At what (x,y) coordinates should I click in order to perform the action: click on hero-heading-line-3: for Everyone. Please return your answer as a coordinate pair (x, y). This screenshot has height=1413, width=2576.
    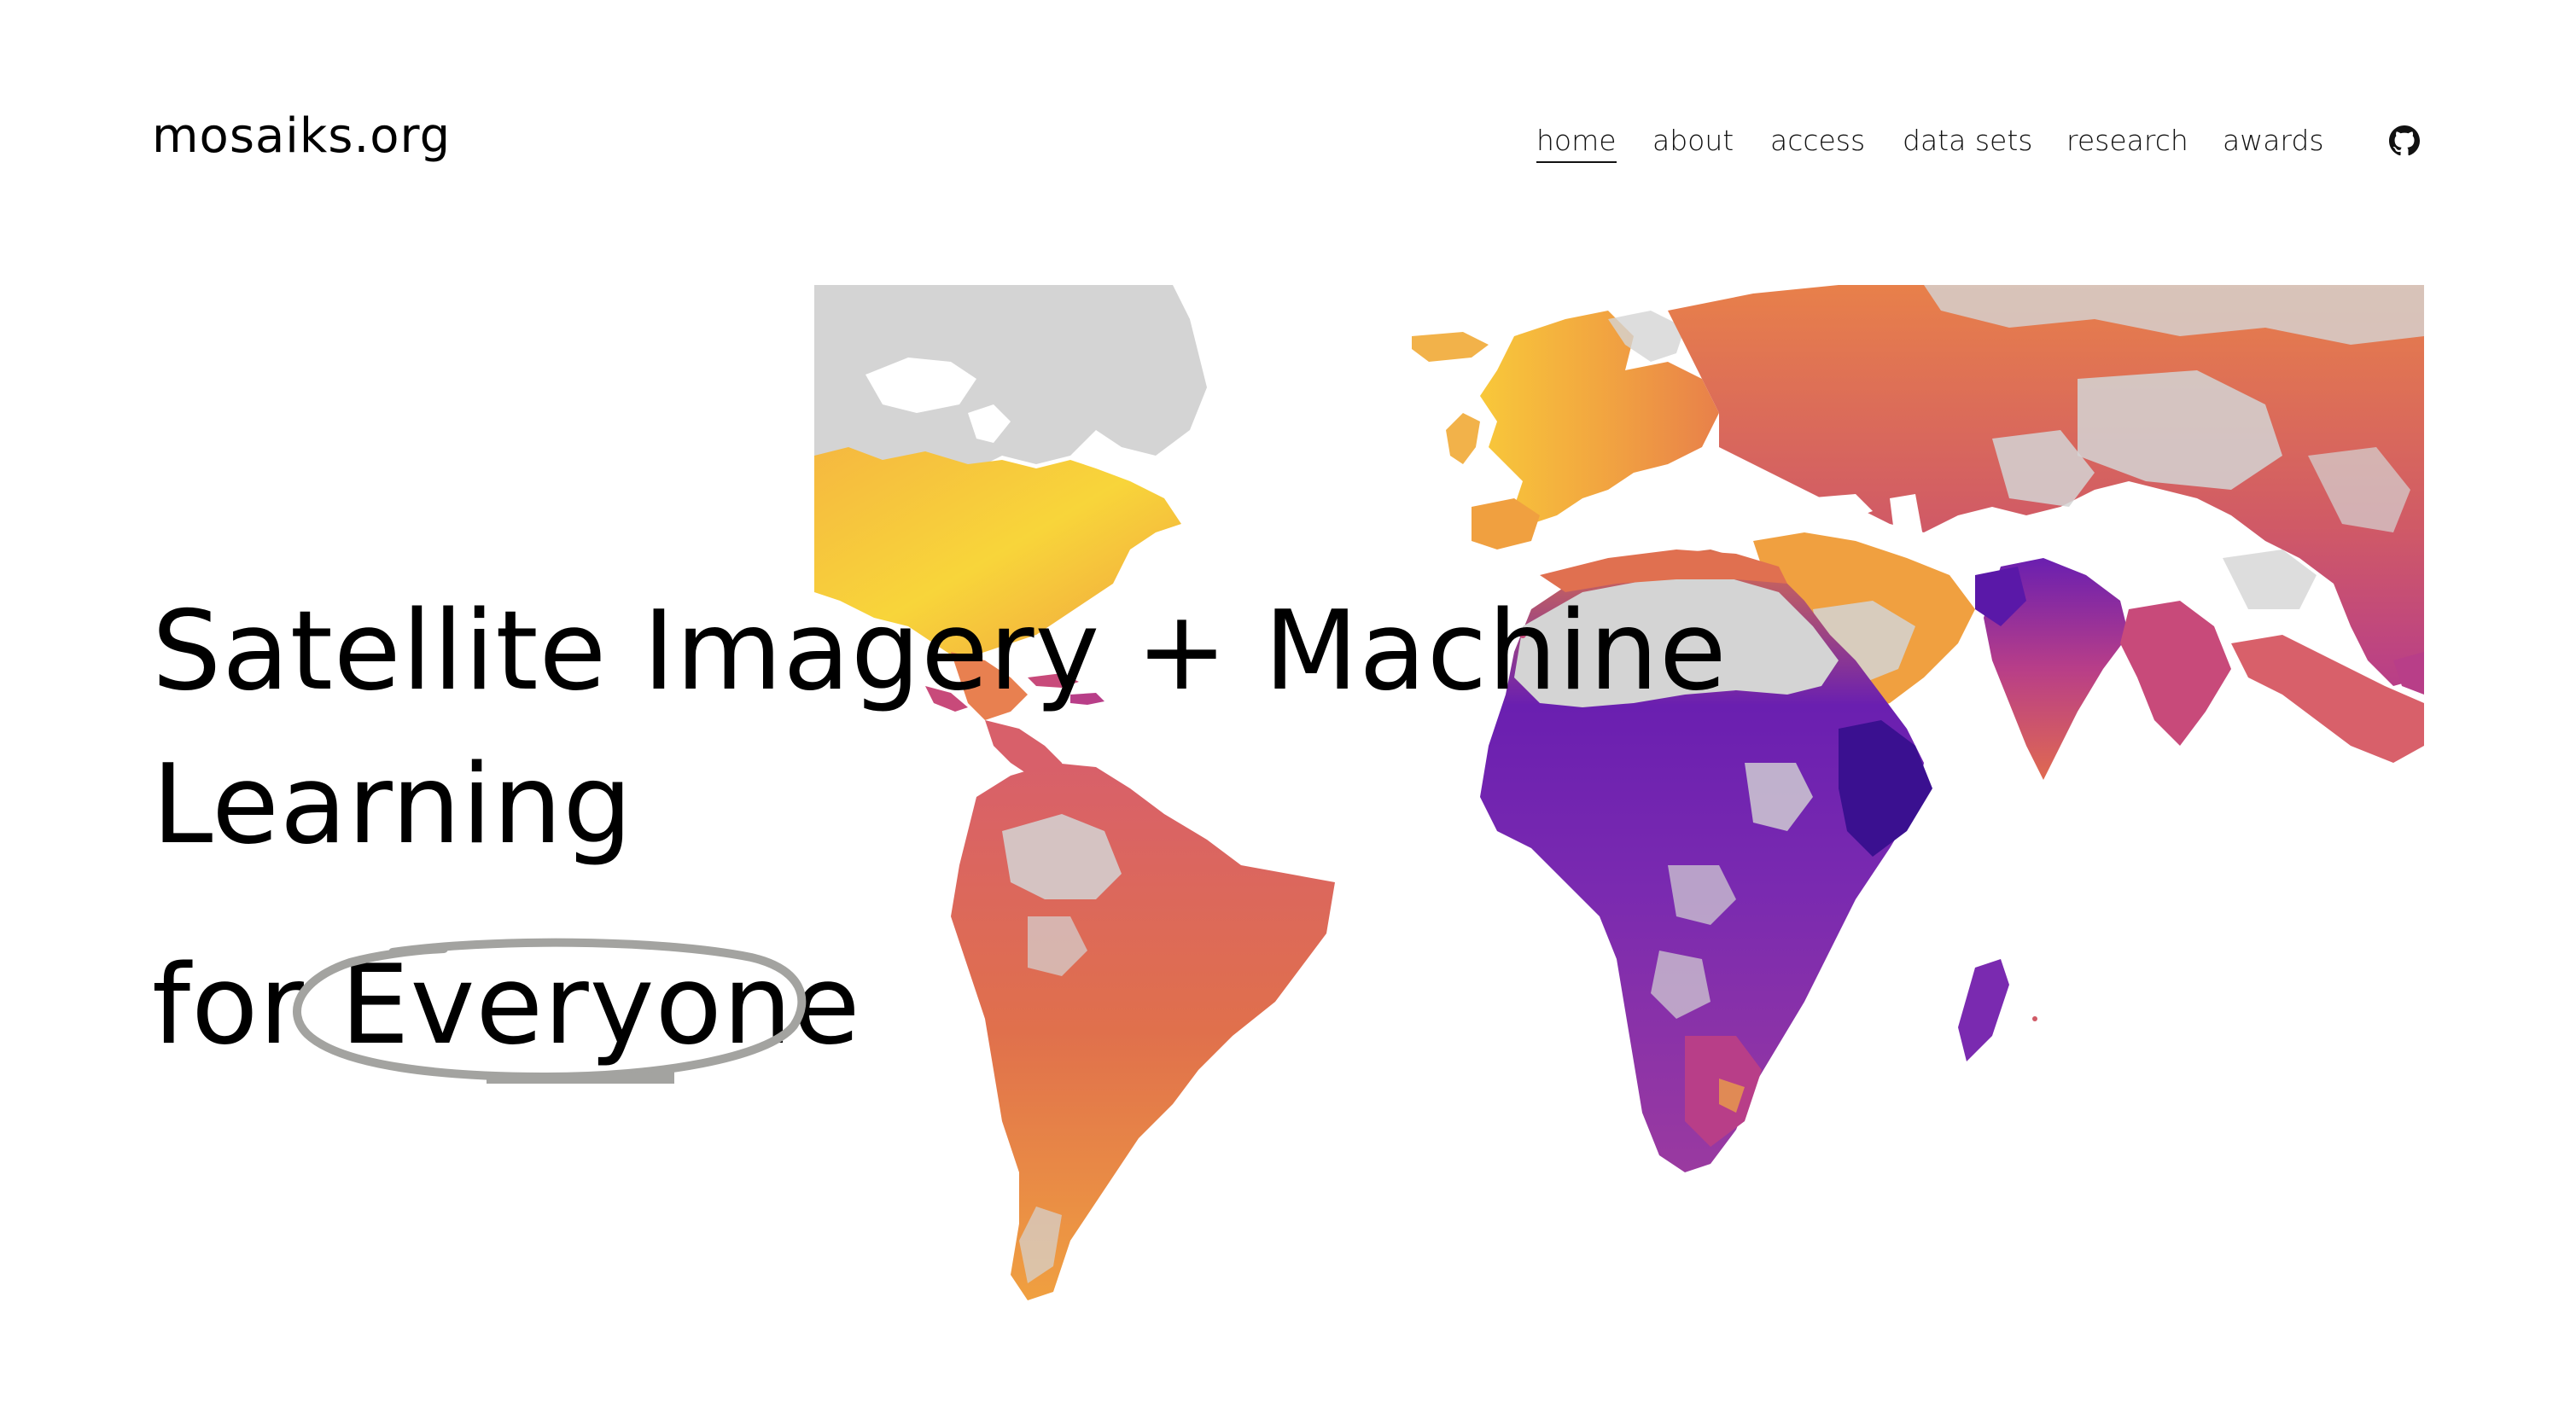
    Looking at the image, I should click on (506, 1006).